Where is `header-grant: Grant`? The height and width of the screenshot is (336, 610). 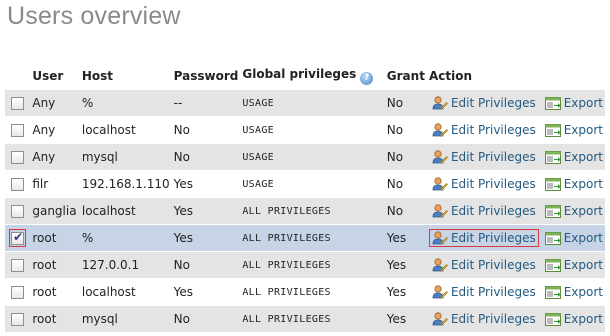 header-grant: Grant is located at coordinates (405, 76).